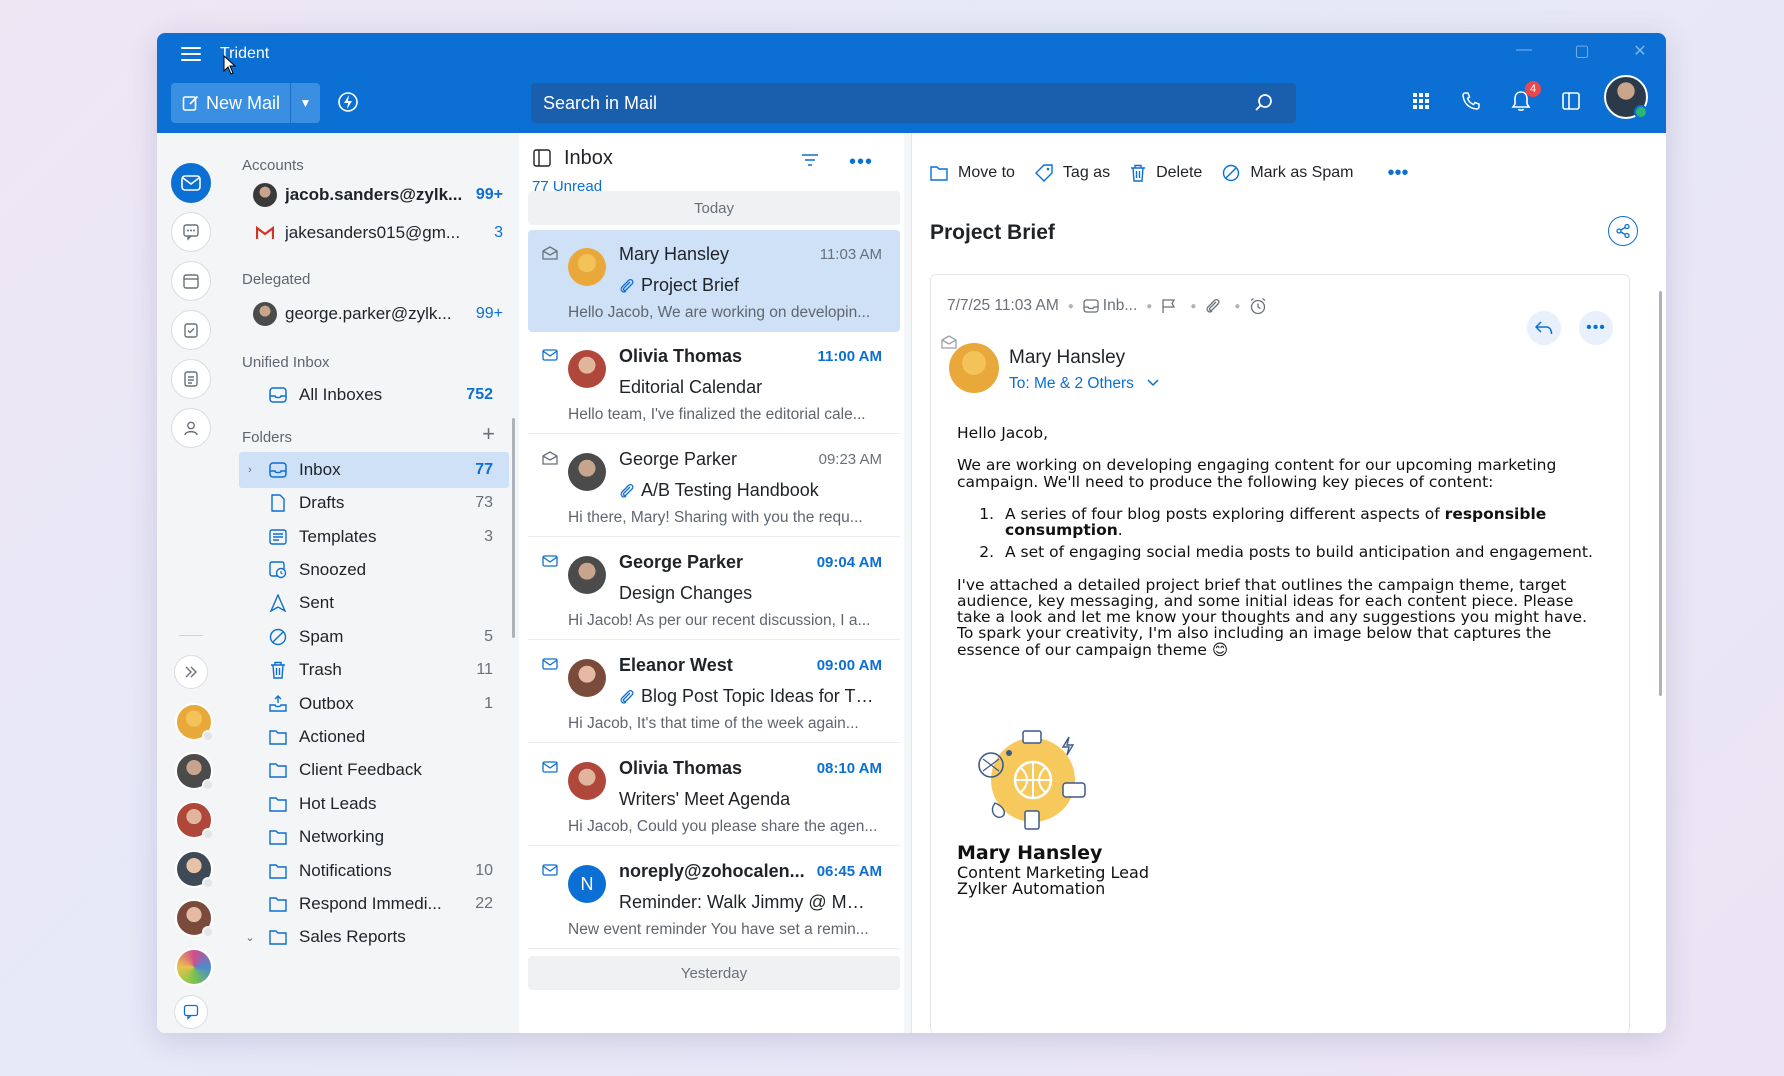 The height and width of the screenshot is (1076, 1784). What do you see at coordinates (1641, 112) in the screenshot?
I see `online-status-dot` at bounding box center [1641, 112].